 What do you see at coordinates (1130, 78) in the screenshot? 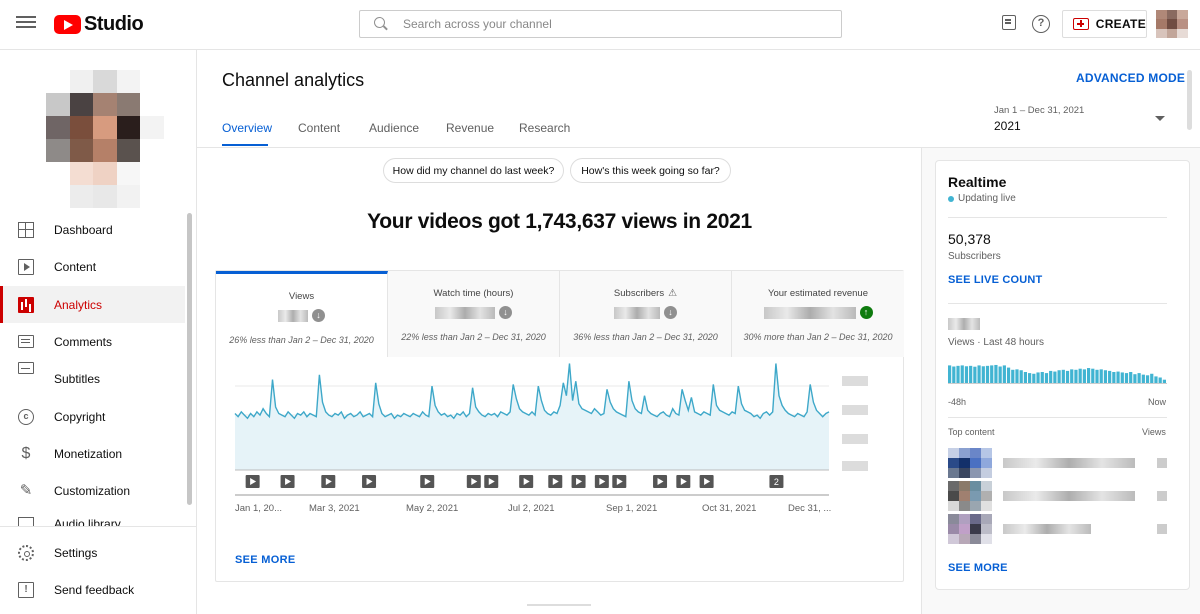
I see `advanced-mode-button: ADVANCED MODE` at bounding box center [1130, 78].